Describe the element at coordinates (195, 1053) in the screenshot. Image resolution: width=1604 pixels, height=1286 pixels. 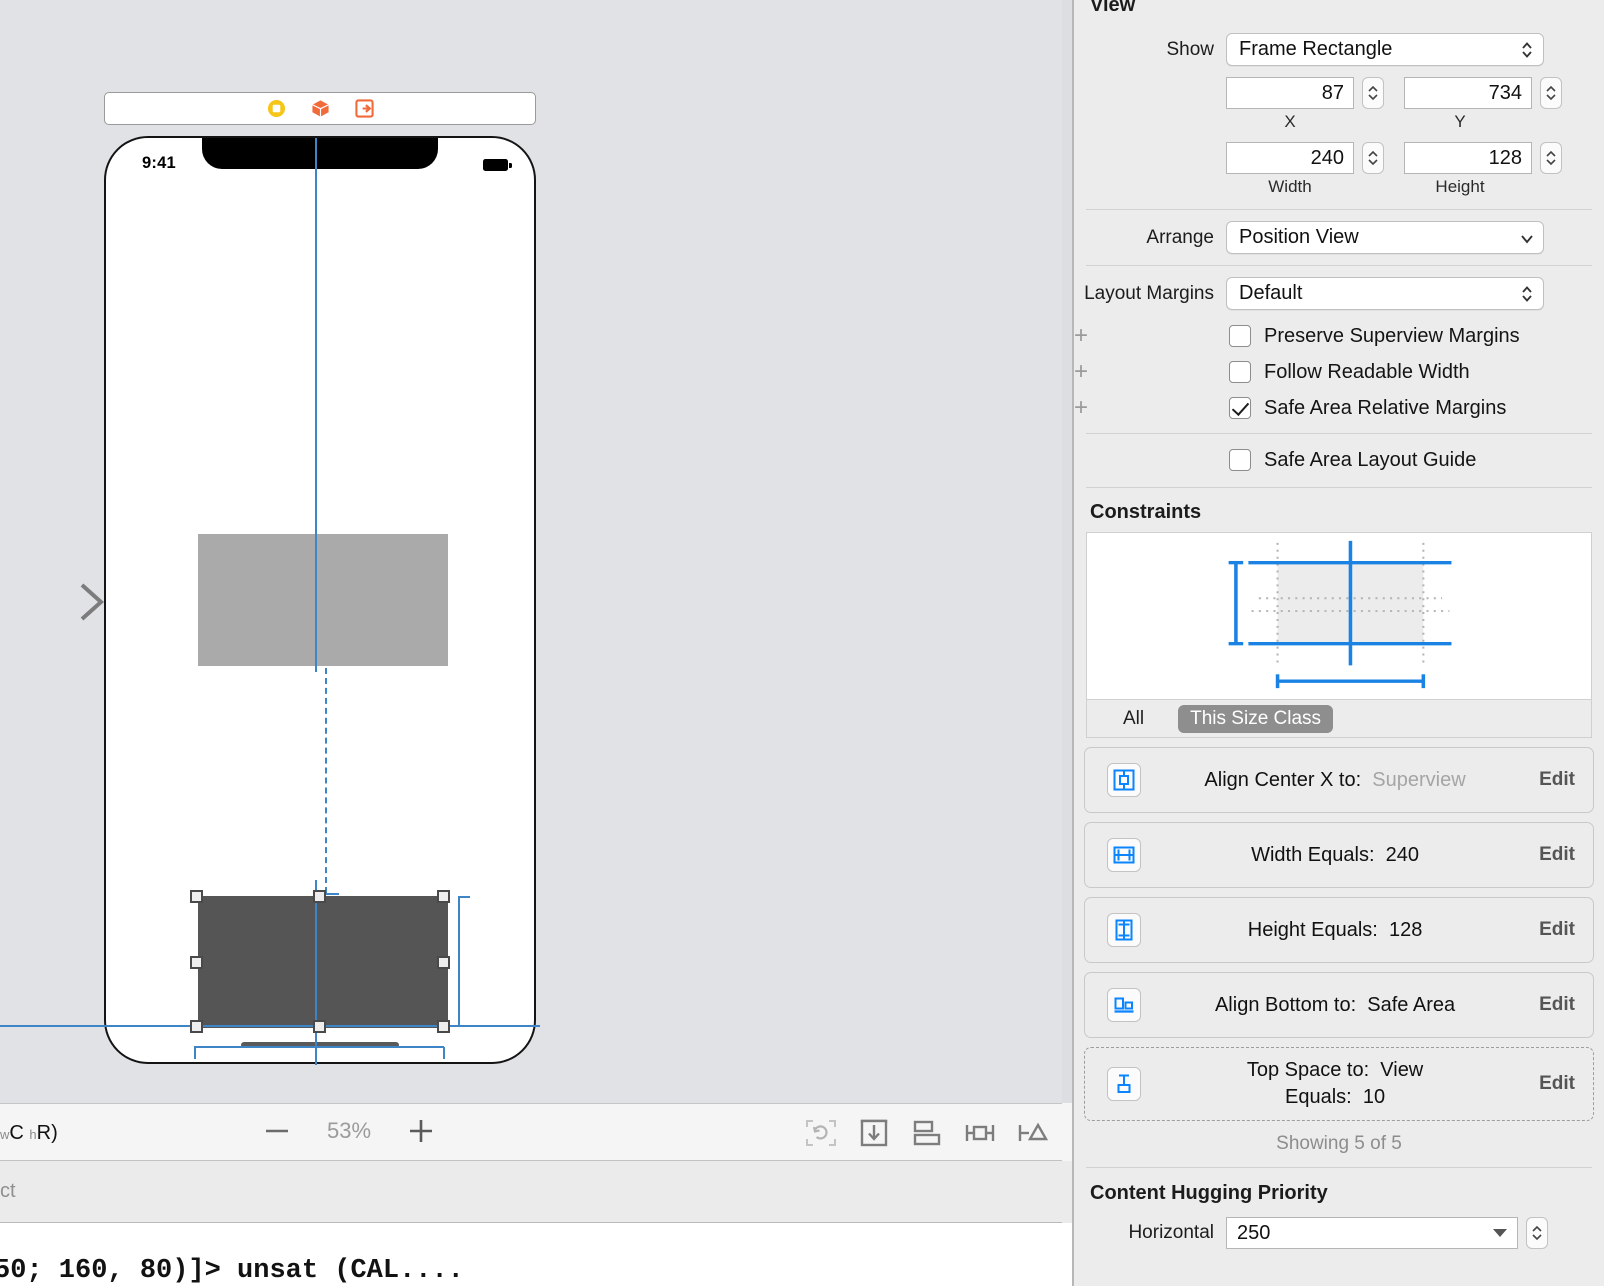
I see `width-cap-left` at that location.